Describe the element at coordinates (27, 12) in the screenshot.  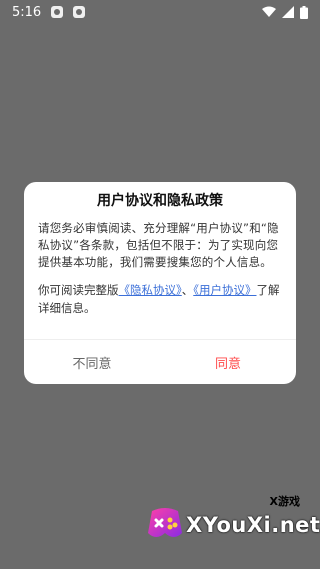
I see `status-time: 5:16` at that location.